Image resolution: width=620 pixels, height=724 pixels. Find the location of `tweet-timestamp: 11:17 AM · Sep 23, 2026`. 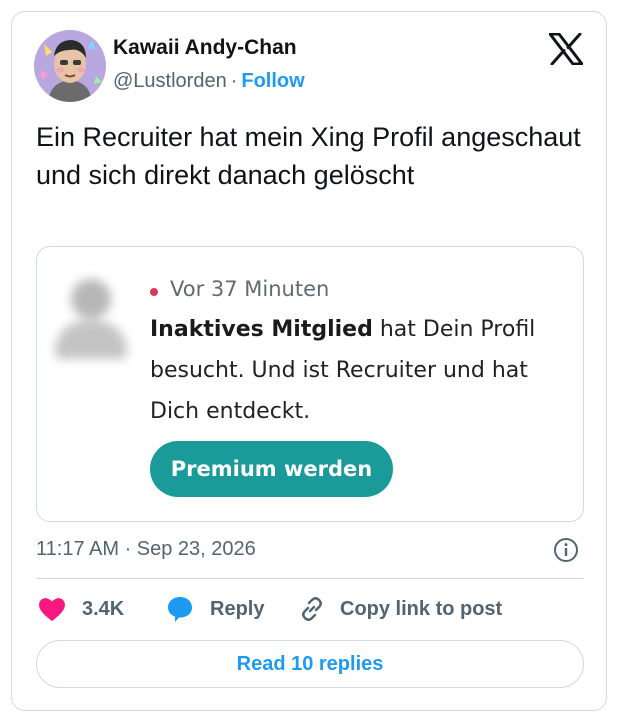

tweet-timestamp: 11:17 AM · Sep 23, 2026 is located at coordinates (146, 549).